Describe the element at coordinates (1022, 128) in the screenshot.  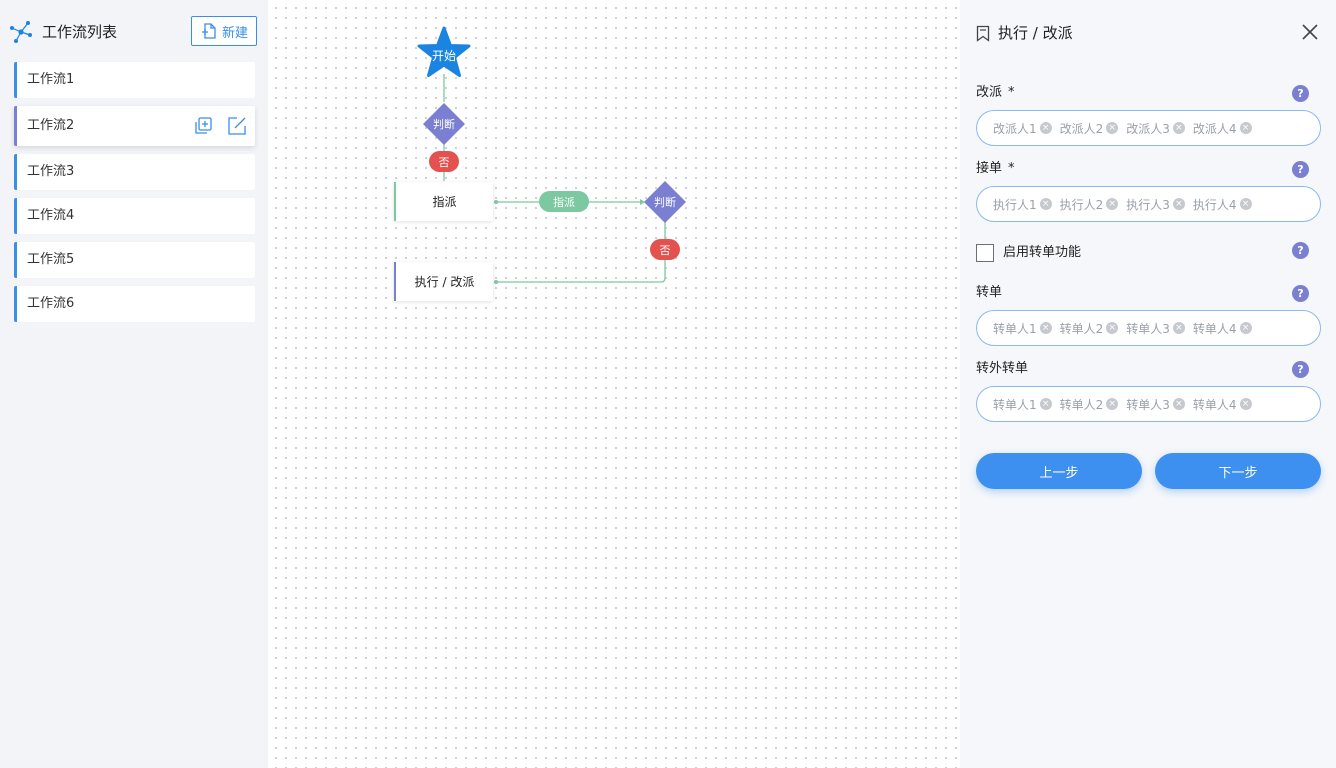
I see `tag: 改派人1 ×` at that location.